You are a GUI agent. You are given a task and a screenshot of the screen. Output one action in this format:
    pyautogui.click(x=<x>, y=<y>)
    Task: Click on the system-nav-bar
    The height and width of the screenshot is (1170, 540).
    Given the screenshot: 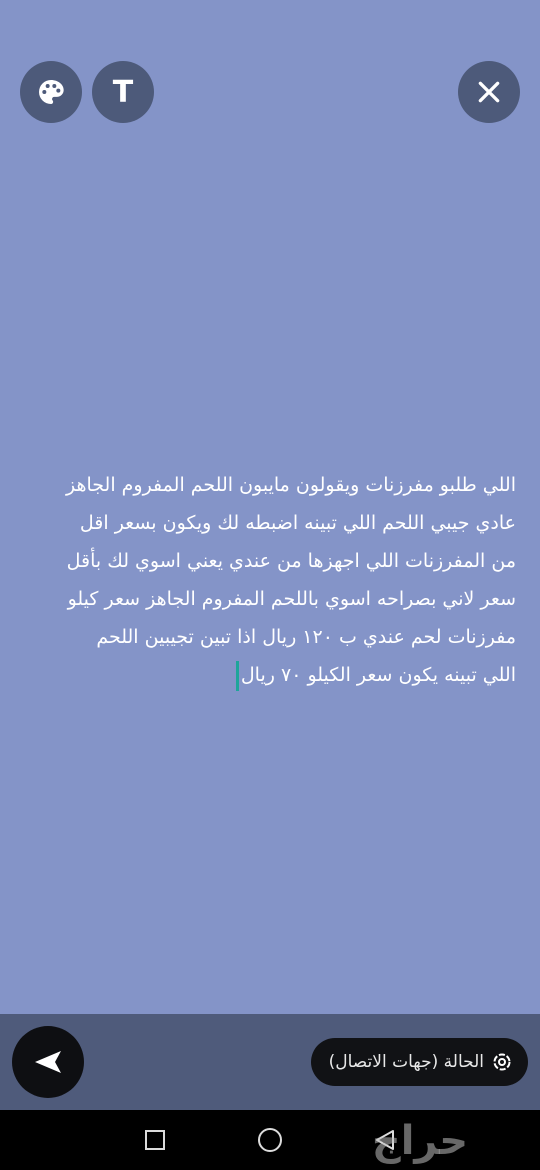 What is the action you would take?
    pyautogui.click(x=270, y=1140)
    